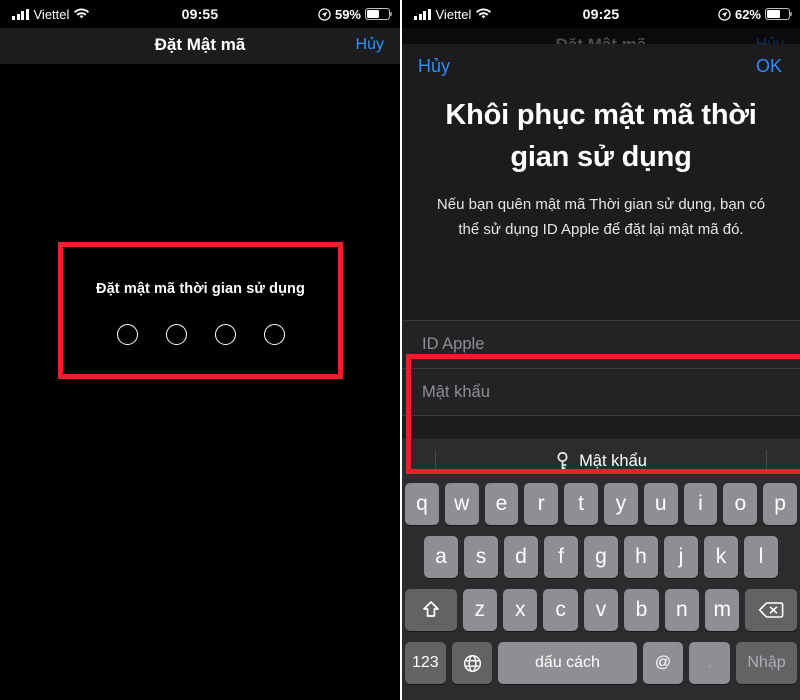 The width and height of the screenshot is (800, 700). What do you see at coordinates (601, 391) in the screenshot?
I see `password-input: Mật khẩu` at bounding box center [601, 391].